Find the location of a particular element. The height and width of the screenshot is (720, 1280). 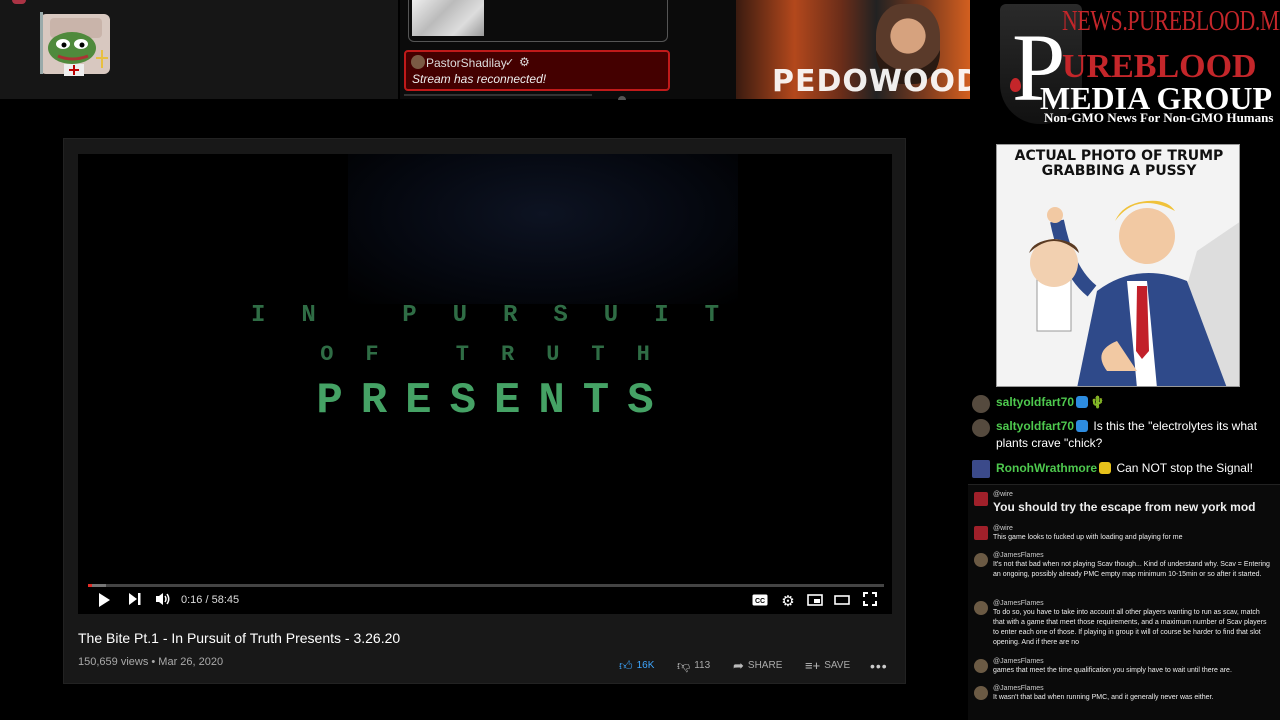

dislike-count: 113 is located at coordinates (702, 665).